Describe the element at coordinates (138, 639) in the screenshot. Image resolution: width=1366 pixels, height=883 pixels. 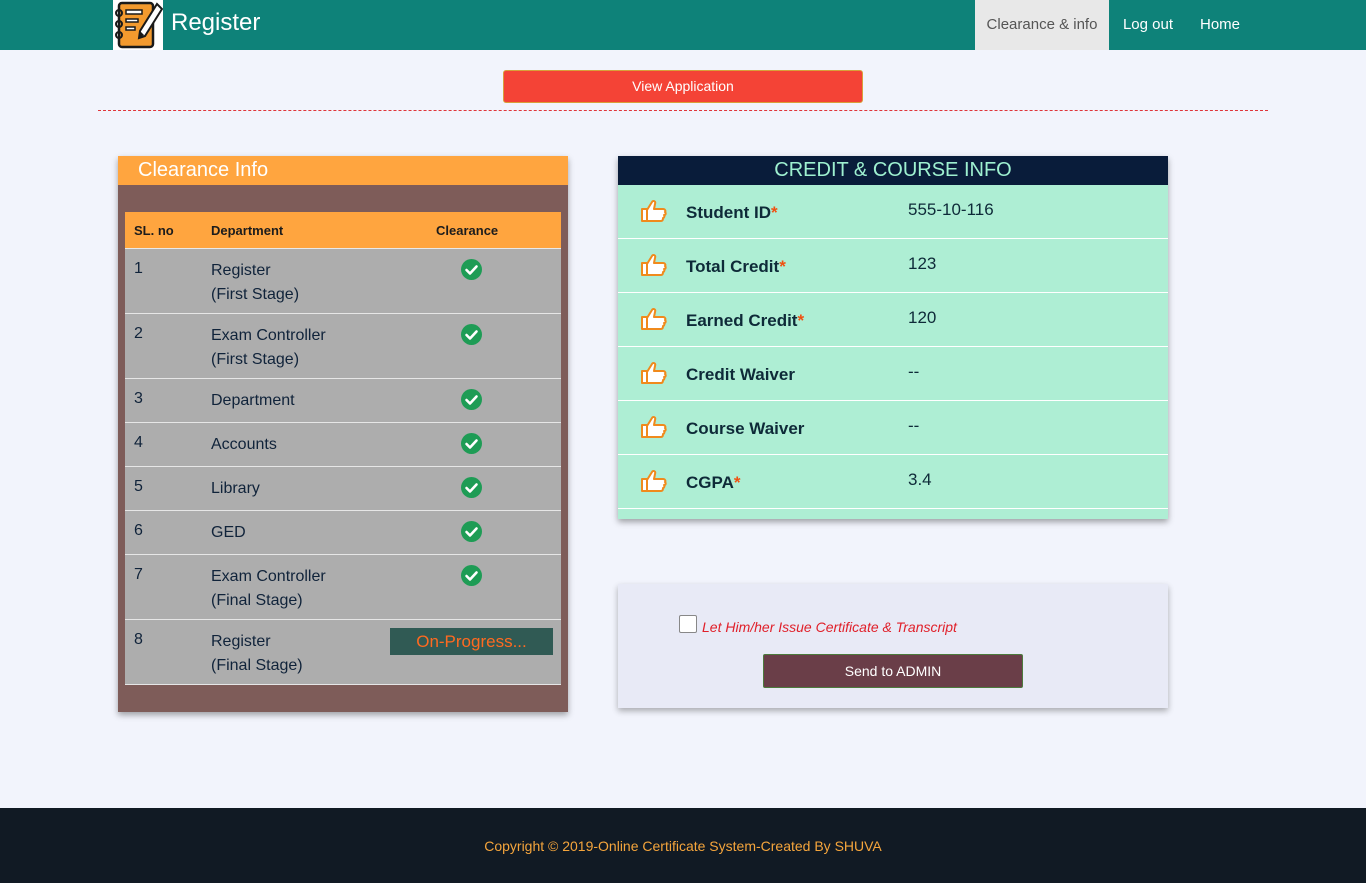
I see `row-sl: 8` at that location.